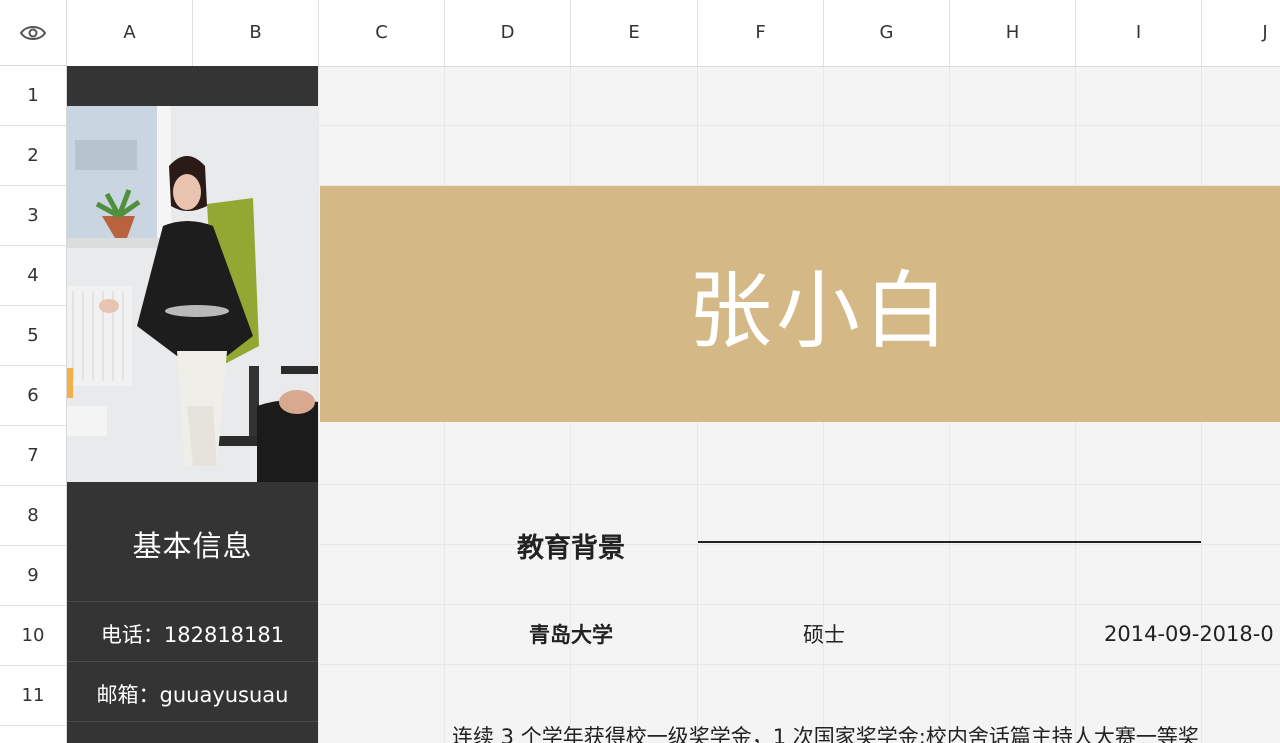 The height and width of the screenshot is (743, 1280). What do you see at coordinates (192, 634) in the screenshot?
I see `phone-cell: 电话：182818181` at bounding box center [192, 634].